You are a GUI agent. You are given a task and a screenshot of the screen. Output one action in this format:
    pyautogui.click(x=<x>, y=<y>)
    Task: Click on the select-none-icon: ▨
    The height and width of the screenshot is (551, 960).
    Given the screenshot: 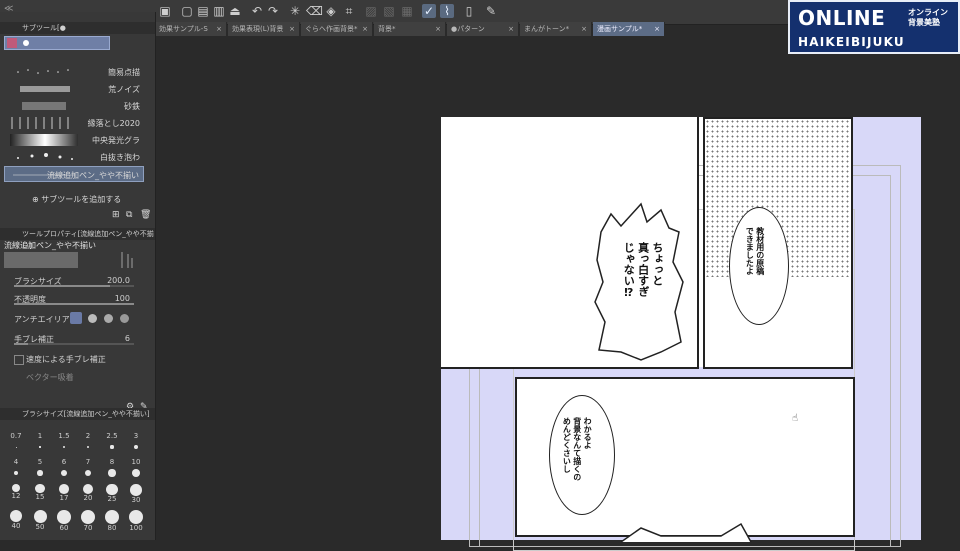 What is the action you would take?
    pyautogui.click(x=371, y=11)
    